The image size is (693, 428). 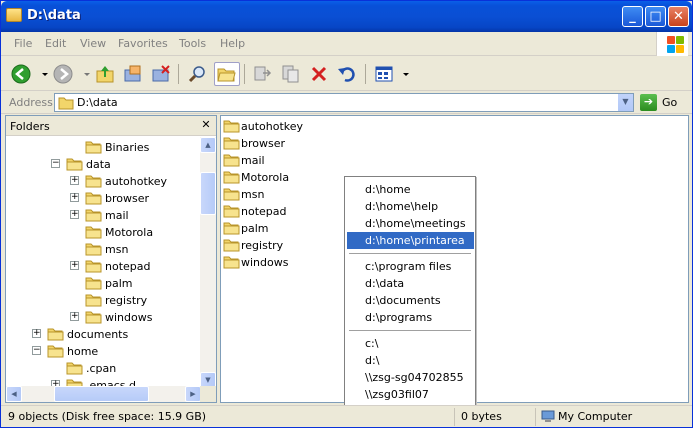 What do you see at coordinates (410, 206) in the screenshot?
I see `popup-path-item: d:\home\help` at bounding box center [410, 206].